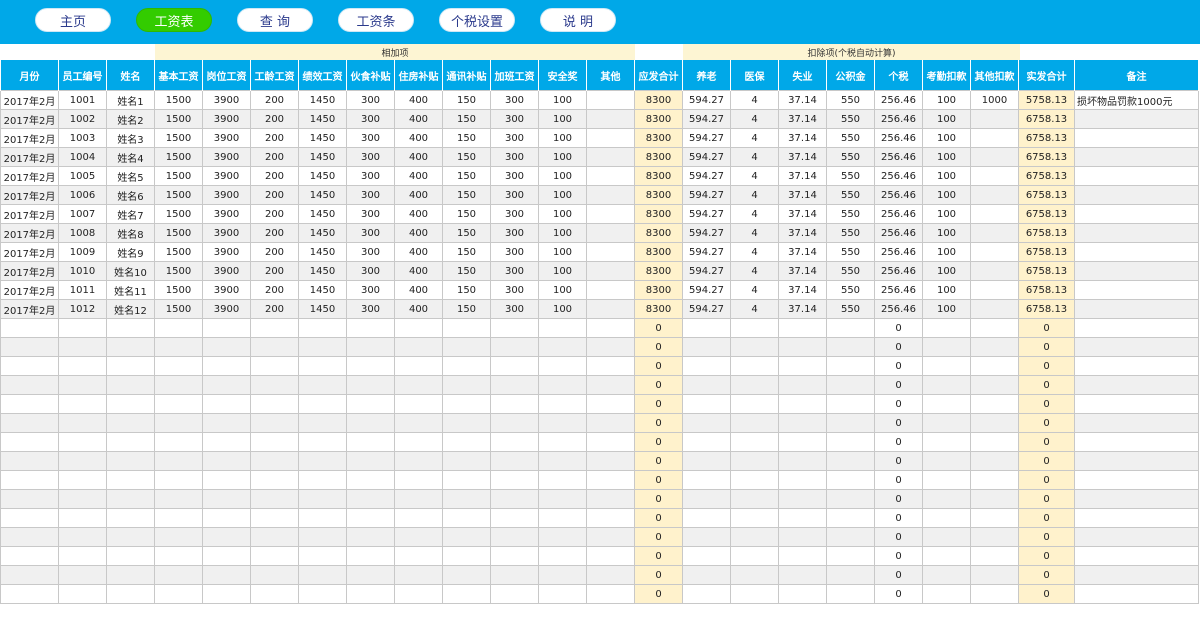  I want to click on table-cell: 150, so click(466, 271).